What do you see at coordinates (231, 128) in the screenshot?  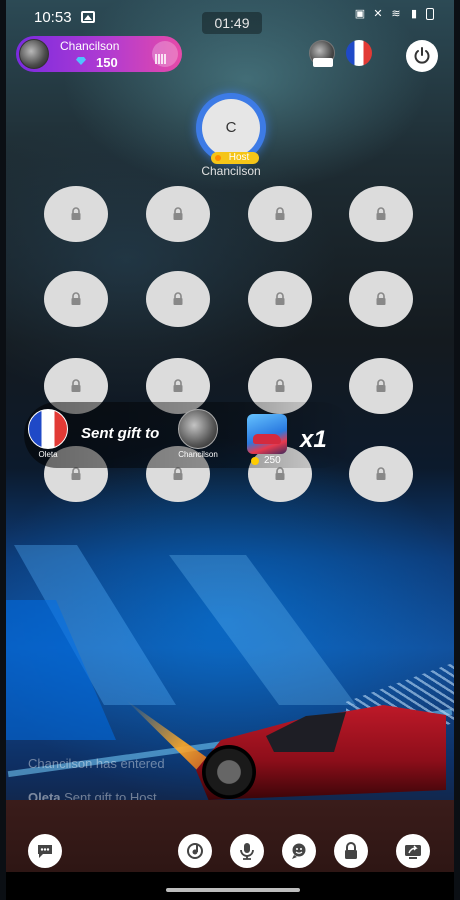 I see `host-seat-avatar: C` at bounding box center [231, 128].